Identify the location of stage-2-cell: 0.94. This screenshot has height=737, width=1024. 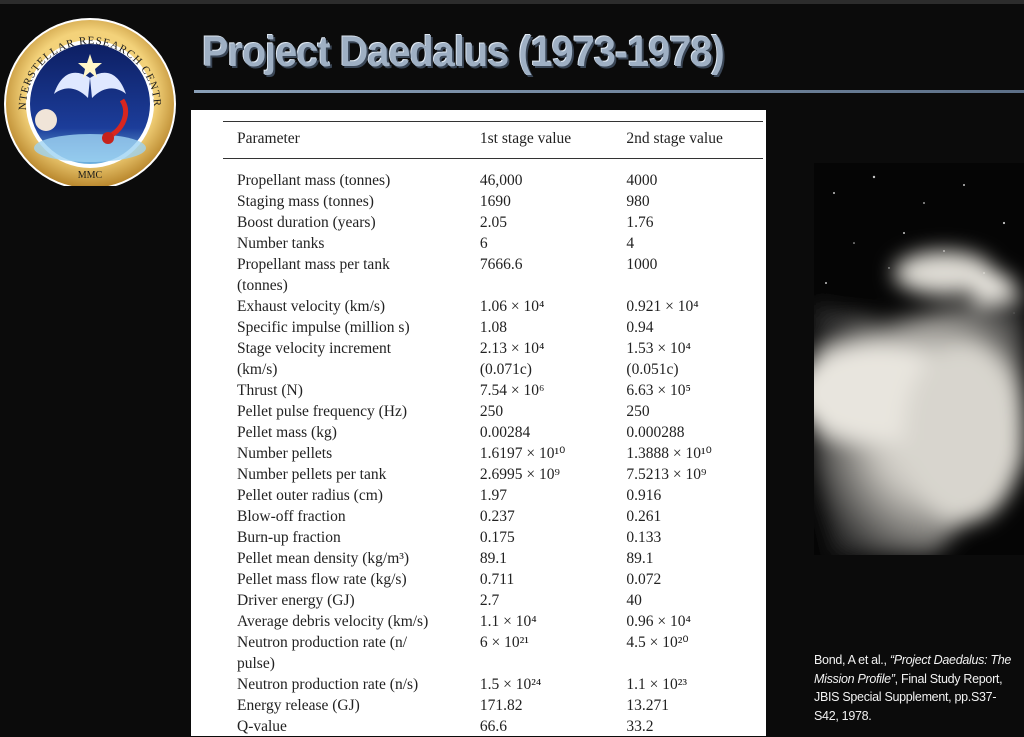
(640, 327).